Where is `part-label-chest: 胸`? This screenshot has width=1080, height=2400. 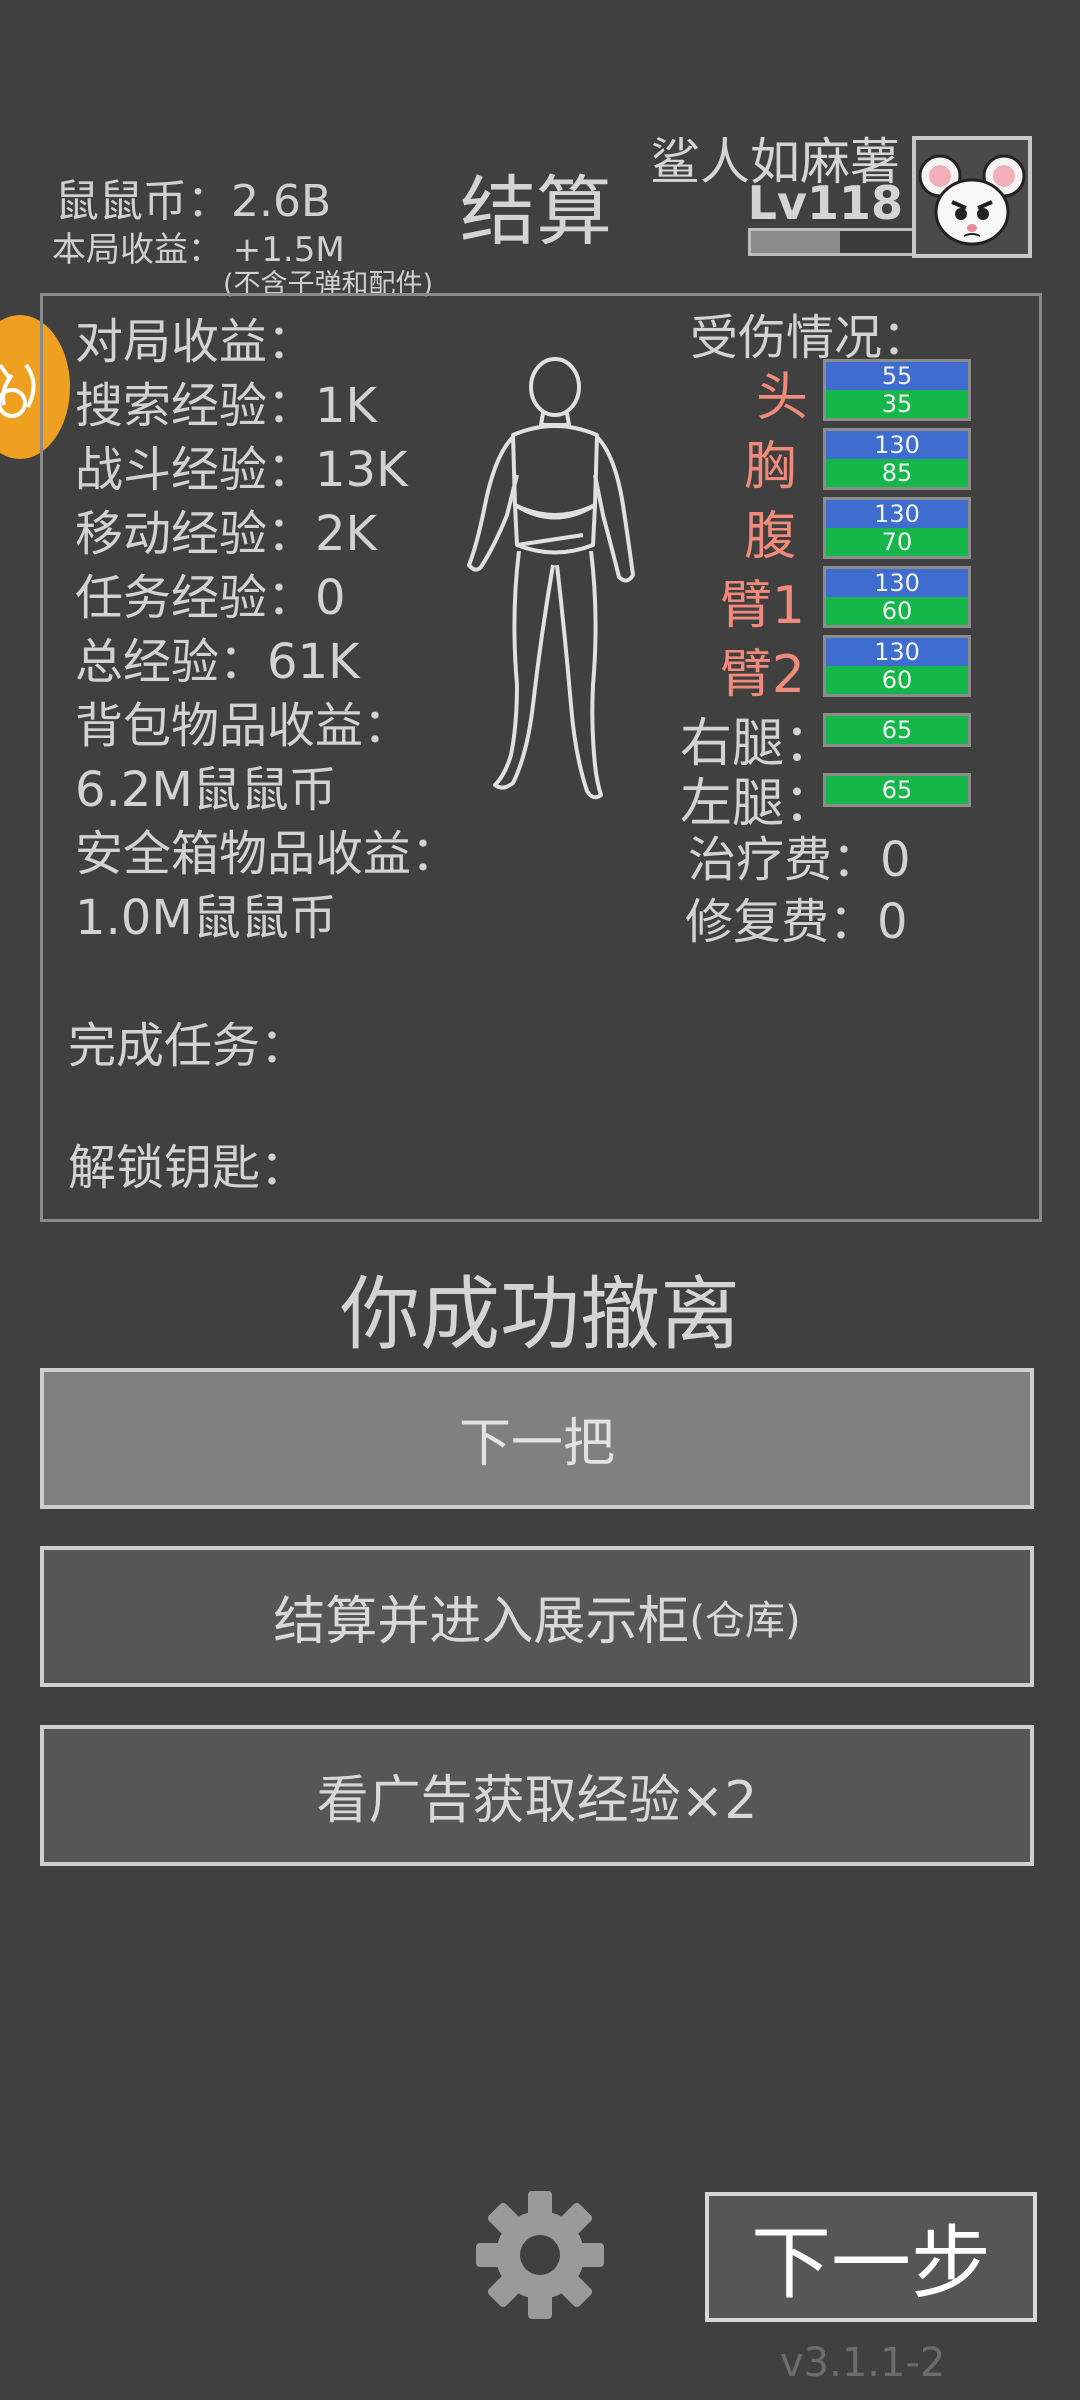 part-label-chest: 胸 is located at coordinates (769, 467).